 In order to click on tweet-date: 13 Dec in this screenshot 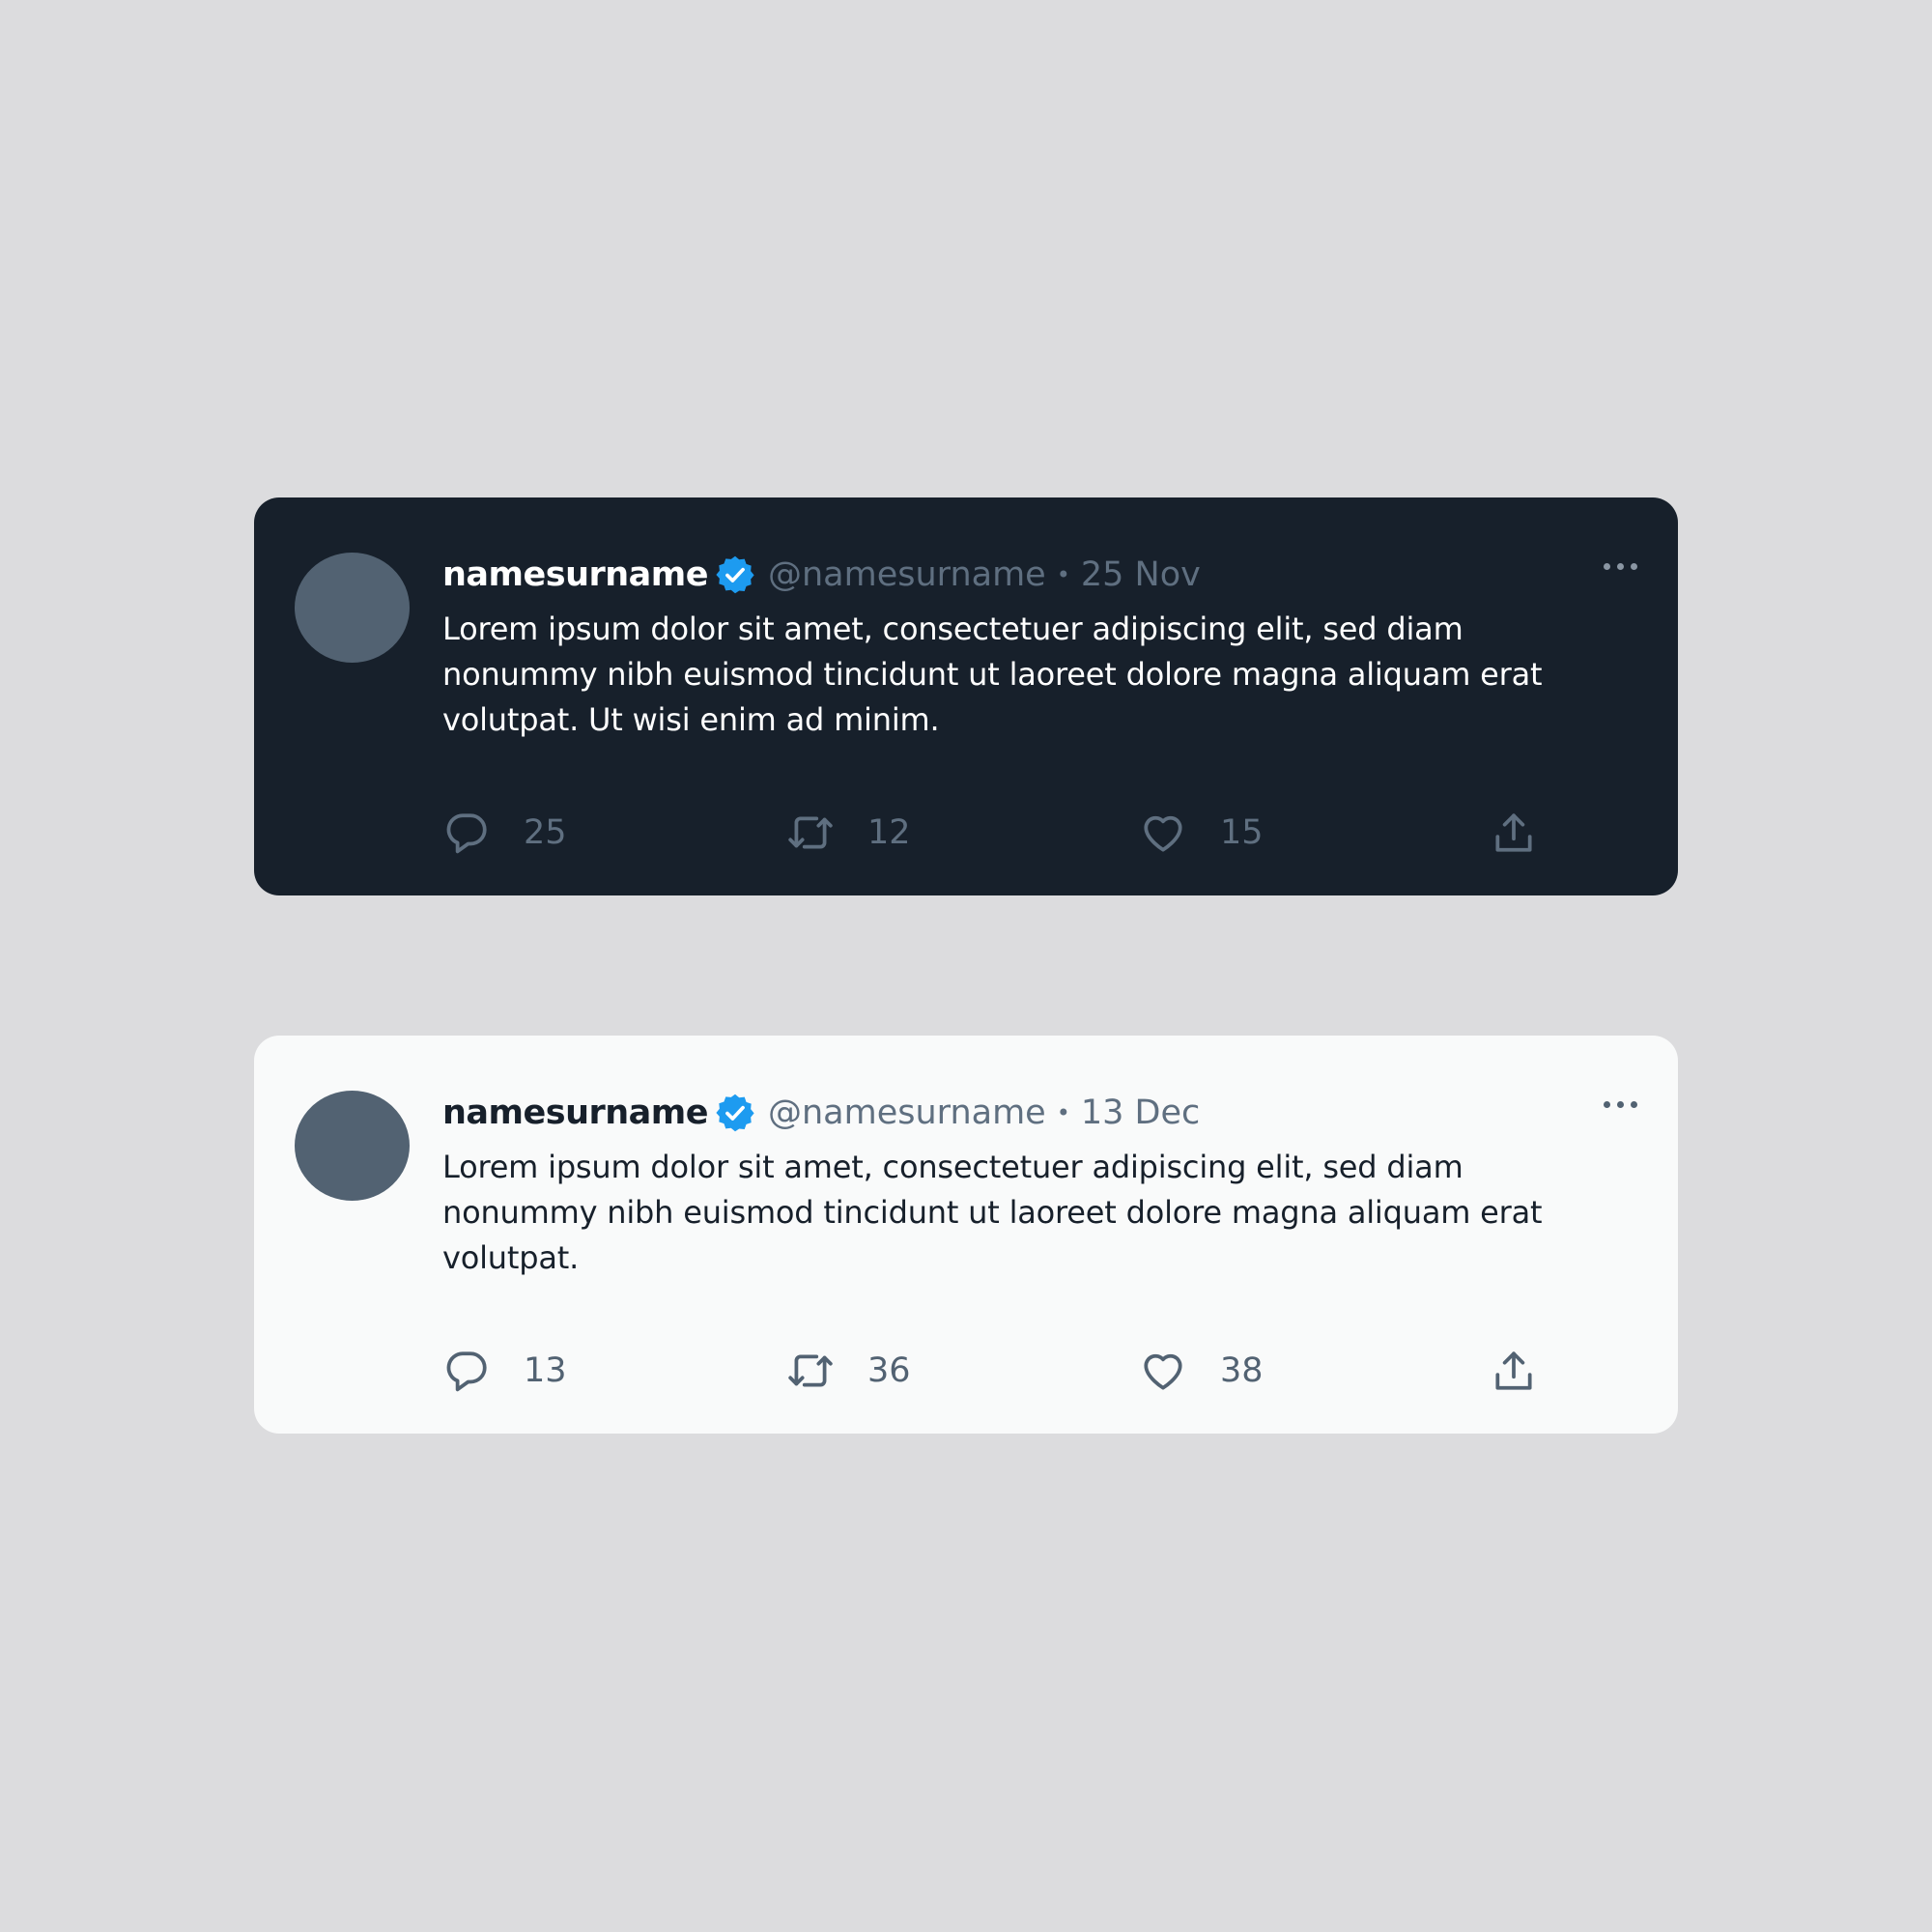, I will do `click(1140, 1113)`.